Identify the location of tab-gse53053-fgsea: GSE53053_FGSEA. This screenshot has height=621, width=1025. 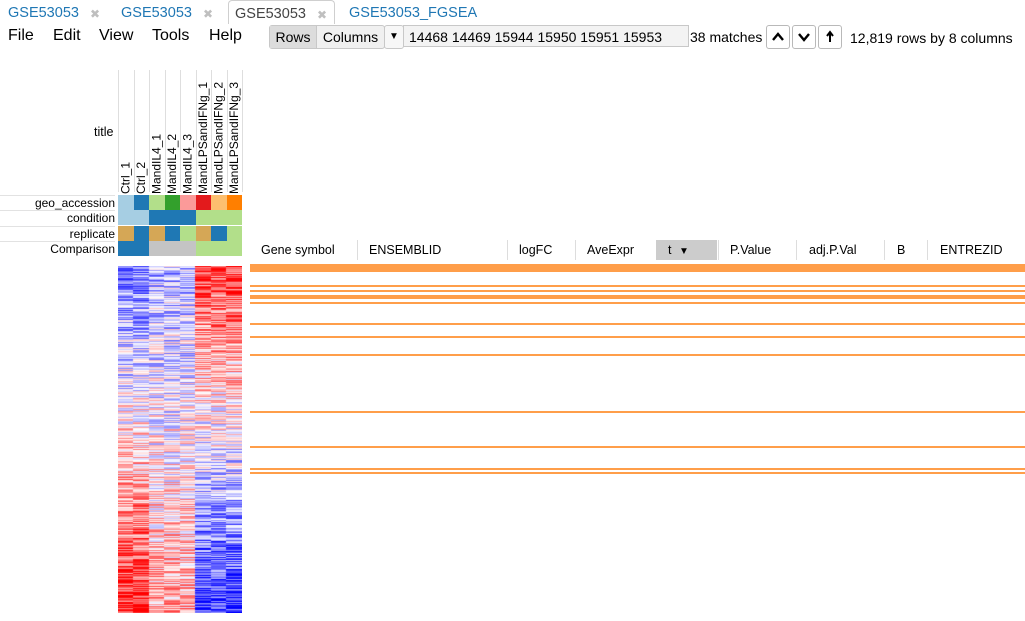
(413, 12).